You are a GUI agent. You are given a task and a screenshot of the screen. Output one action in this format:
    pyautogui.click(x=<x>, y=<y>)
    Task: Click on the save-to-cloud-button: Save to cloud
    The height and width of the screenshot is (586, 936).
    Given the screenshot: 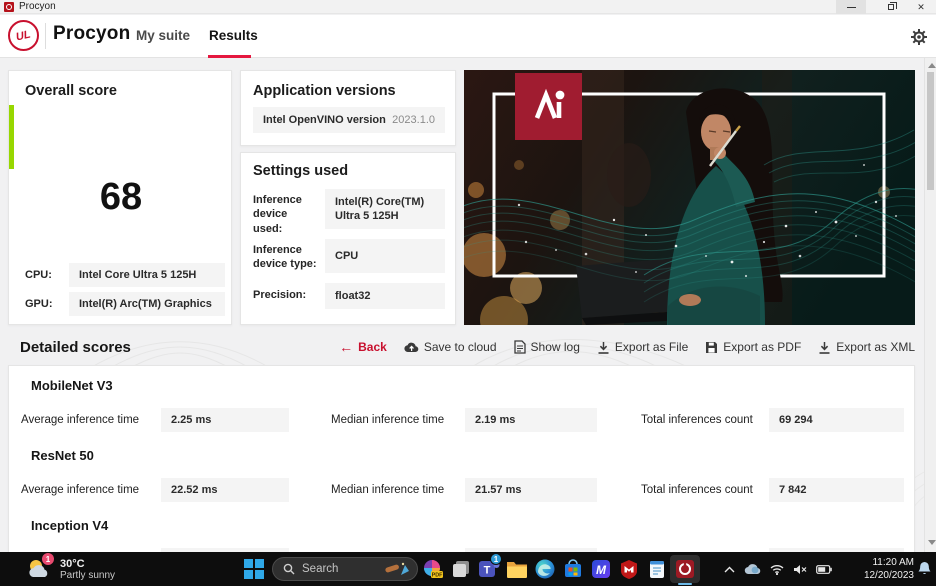 What is the action you would take?
    pyautogui.click(x=450, y=347)
    